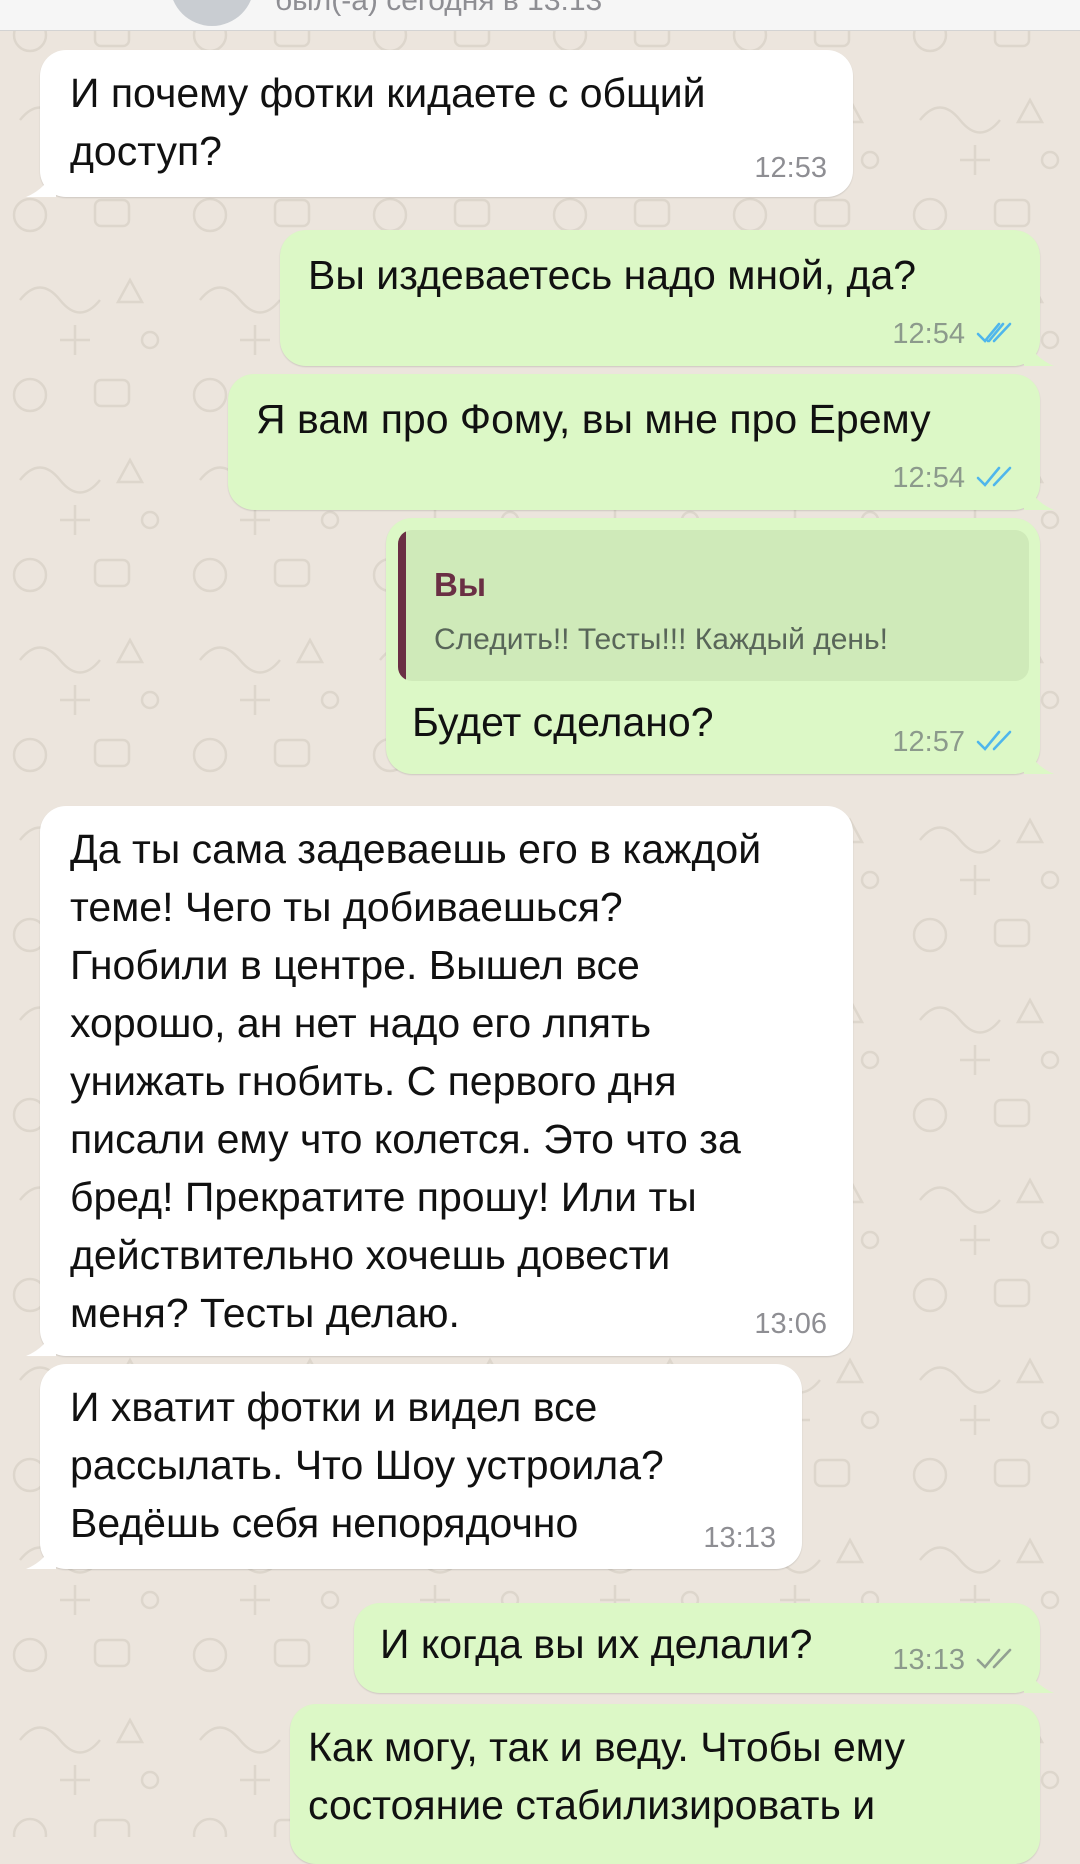 This screenshot has width=1080, height=1864. Describe the element at coordinates (402, 605) in the screenshot. I see `reply-quote-bar` at that location.